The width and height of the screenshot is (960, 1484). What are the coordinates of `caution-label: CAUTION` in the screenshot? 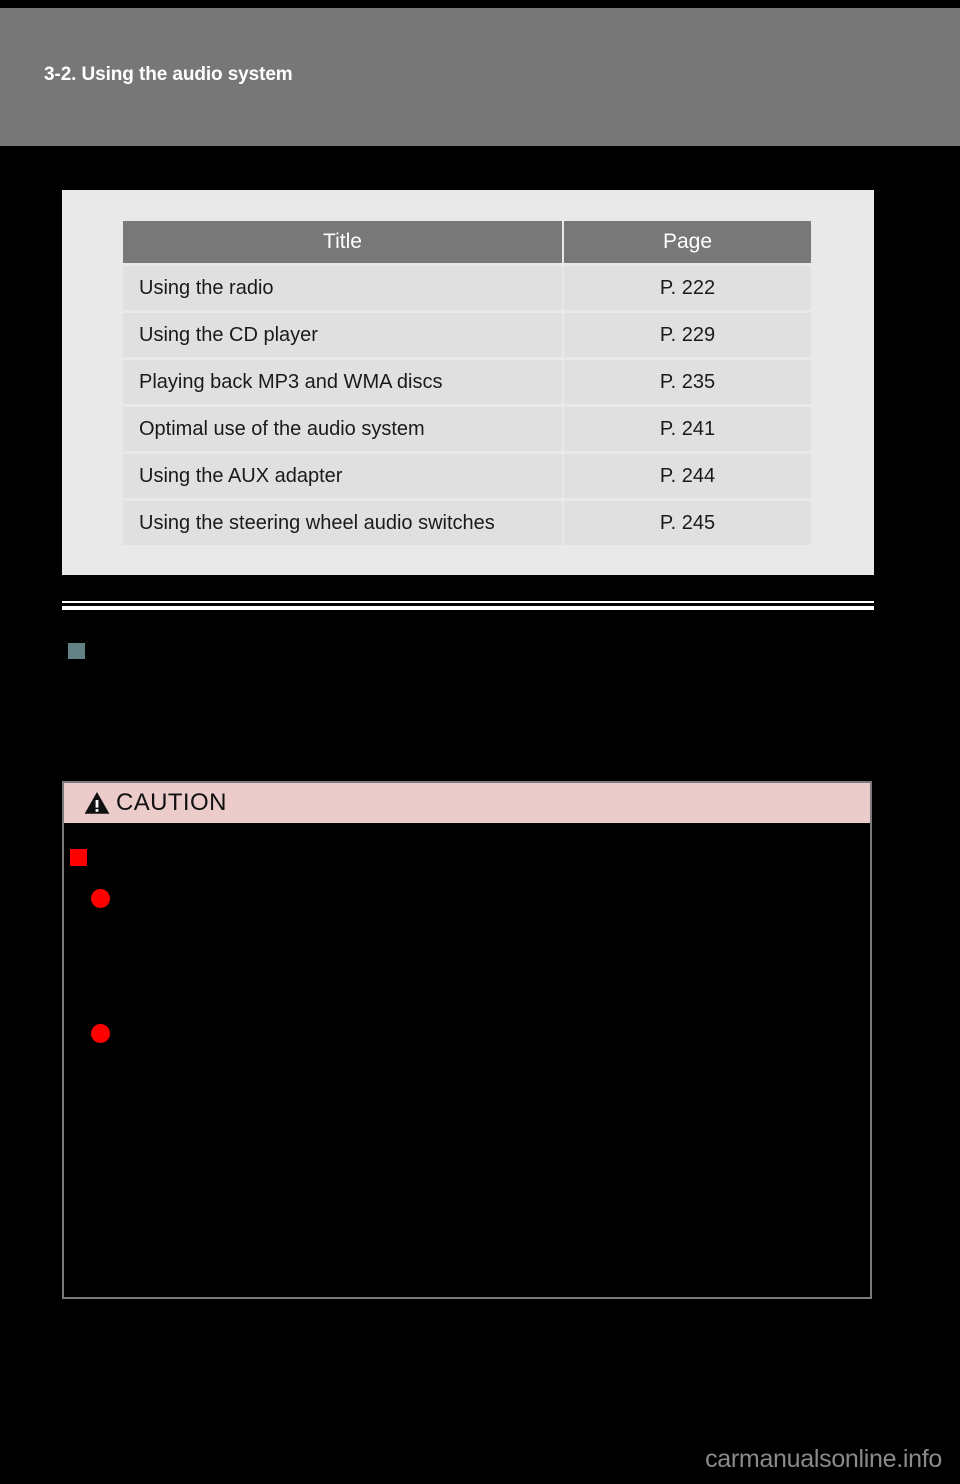 It's located at (171, 802).